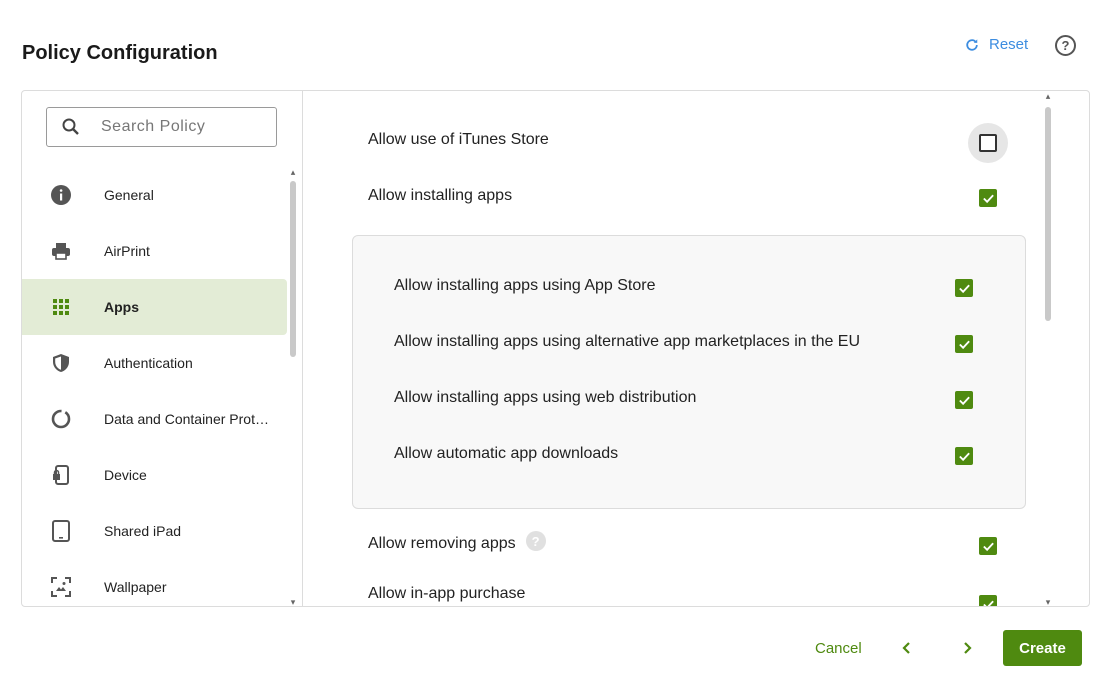  What do you see at coordinates (129, 195) in the screenshot?
I see `sidebar-item-label: General` at bounding box center [129, 195].